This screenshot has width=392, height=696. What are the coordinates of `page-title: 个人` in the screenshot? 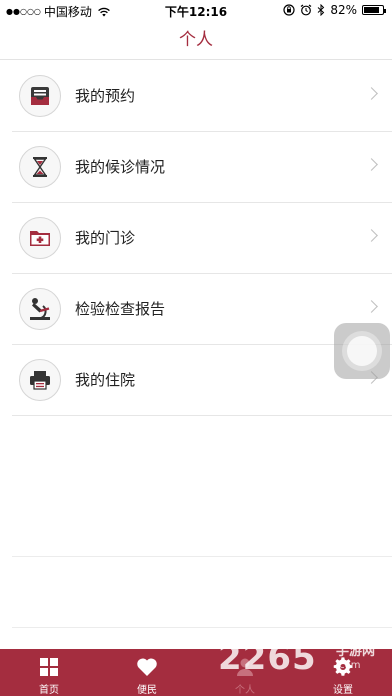 It's located at (196, 40).